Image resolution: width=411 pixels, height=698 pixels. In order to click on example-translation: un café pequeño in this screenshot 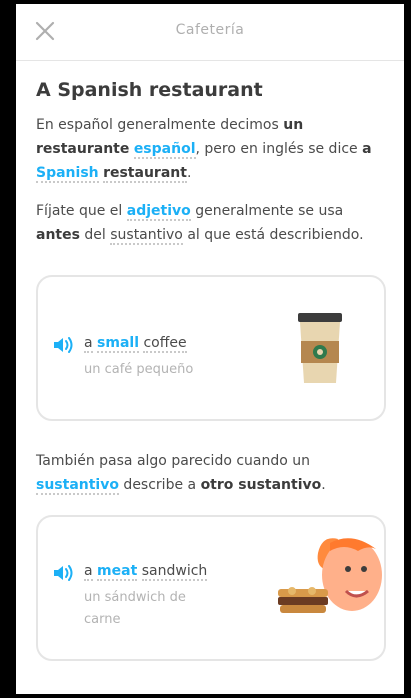, I will do `click(139, 369)`.